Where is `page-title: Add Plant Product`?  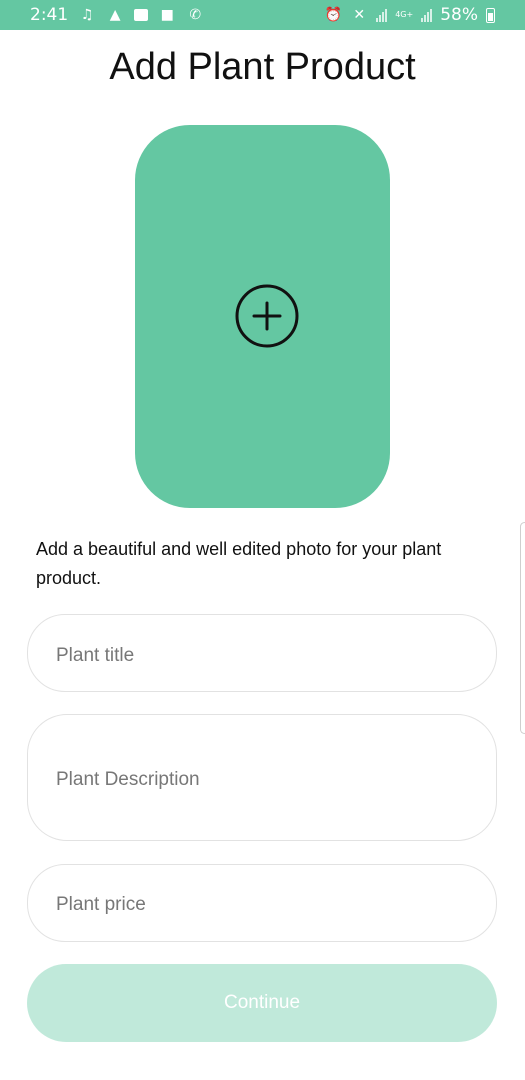 page-title: Add Plant Product is located at coordinates (262, 67).